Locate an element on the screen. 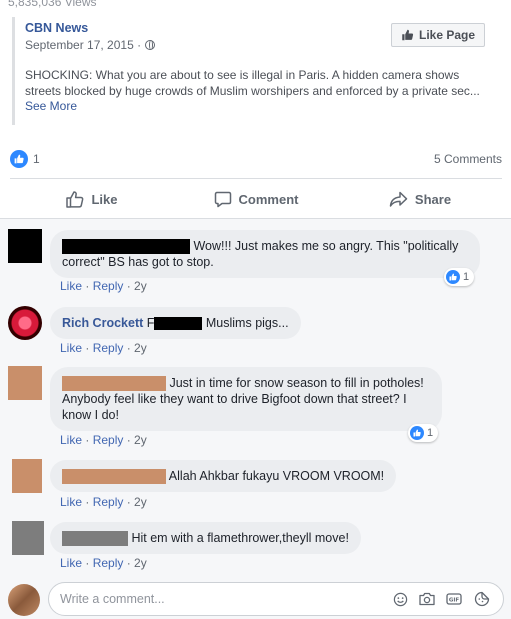 The height and width of the screenshot is (619, 511). redacted-word is located at coordinates (178, 324).